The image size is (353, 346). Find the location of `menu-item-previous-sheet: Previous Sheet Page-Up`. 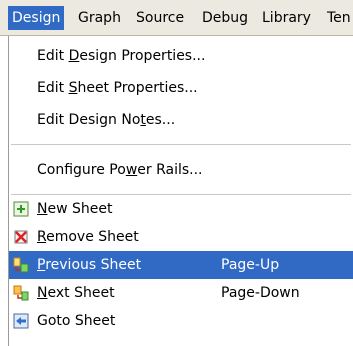

menu-item-previous-sheet: Previous Sheet Page-Up is located at coordinates (181, 265).